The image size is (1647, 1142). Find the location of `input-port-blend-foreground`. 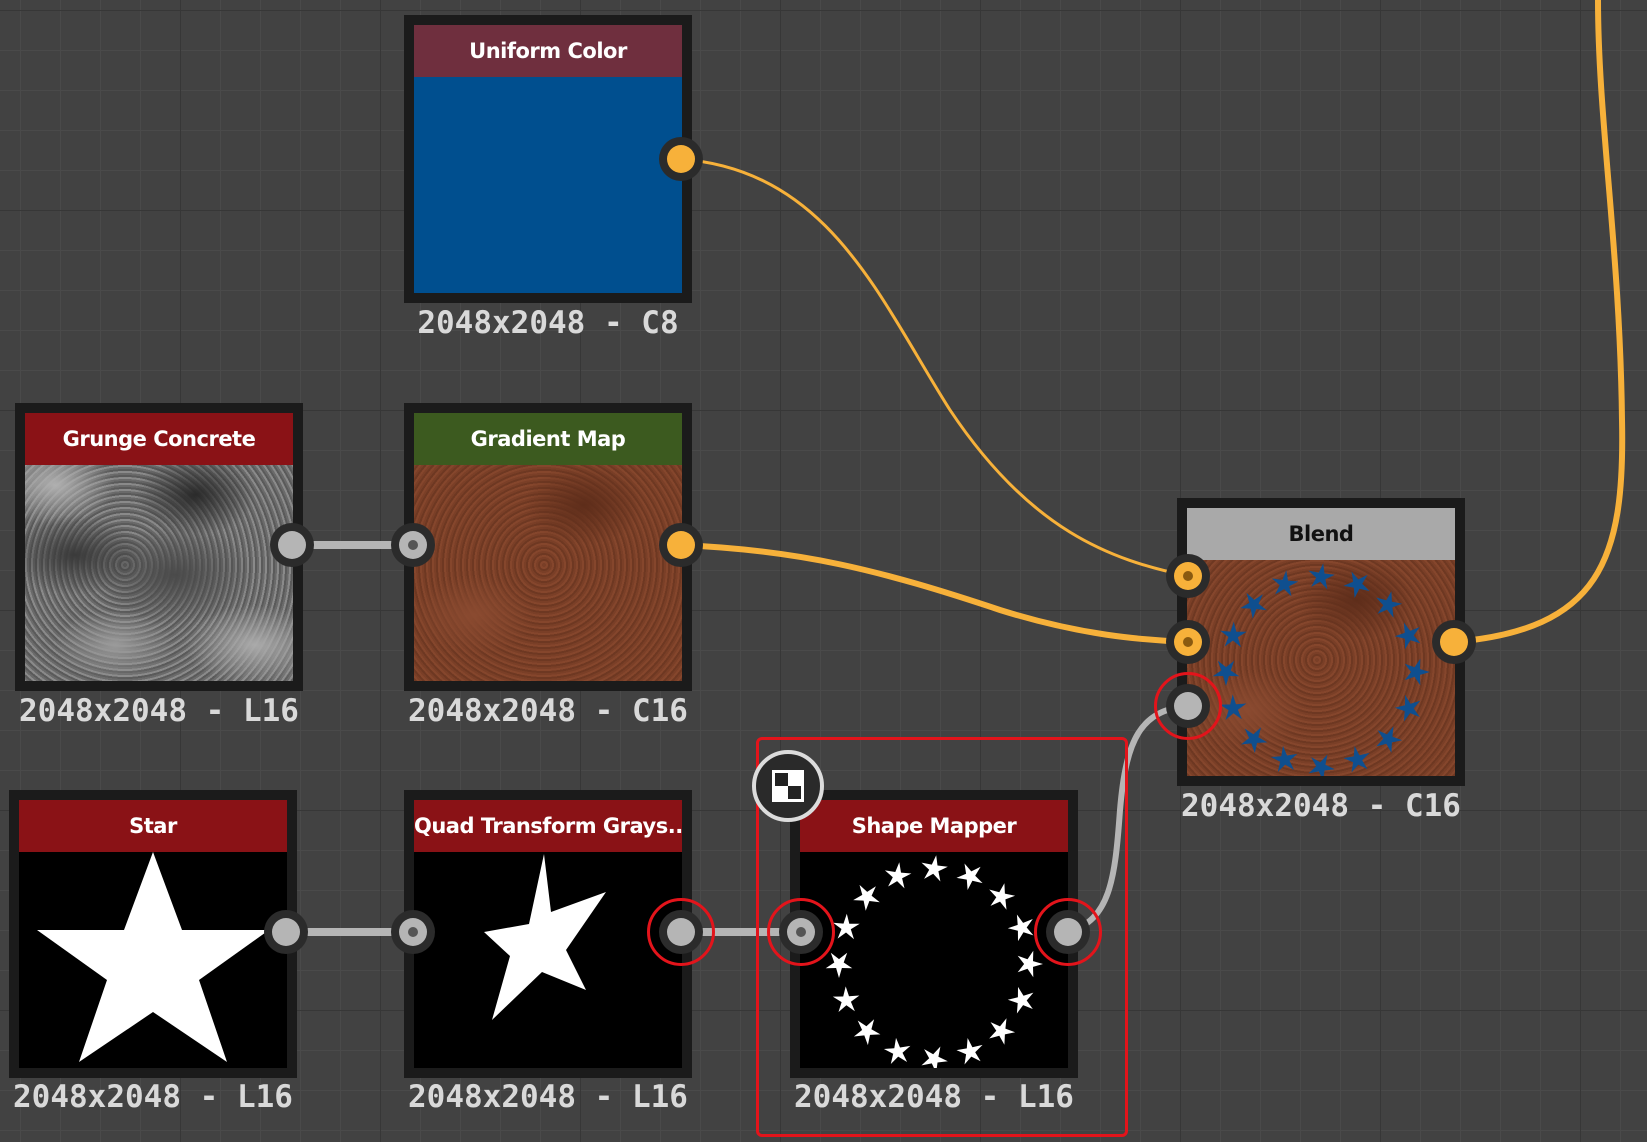

input-port-blend-foreground is located at coordinates (1188, 576).